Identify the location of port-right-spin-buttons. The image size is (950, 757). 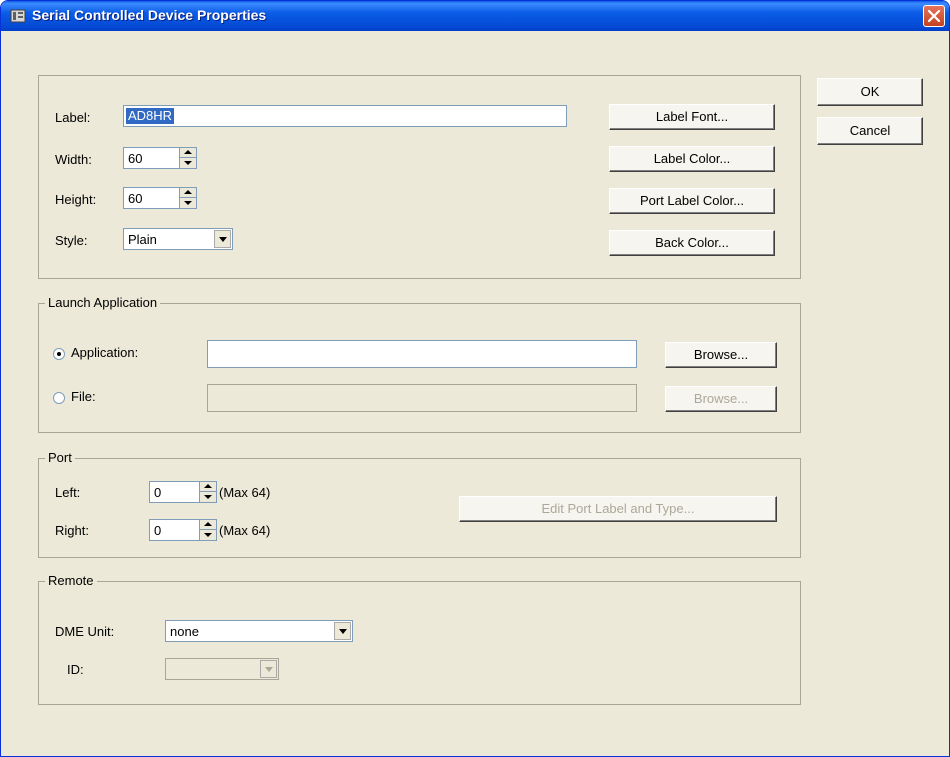
(207, 530).